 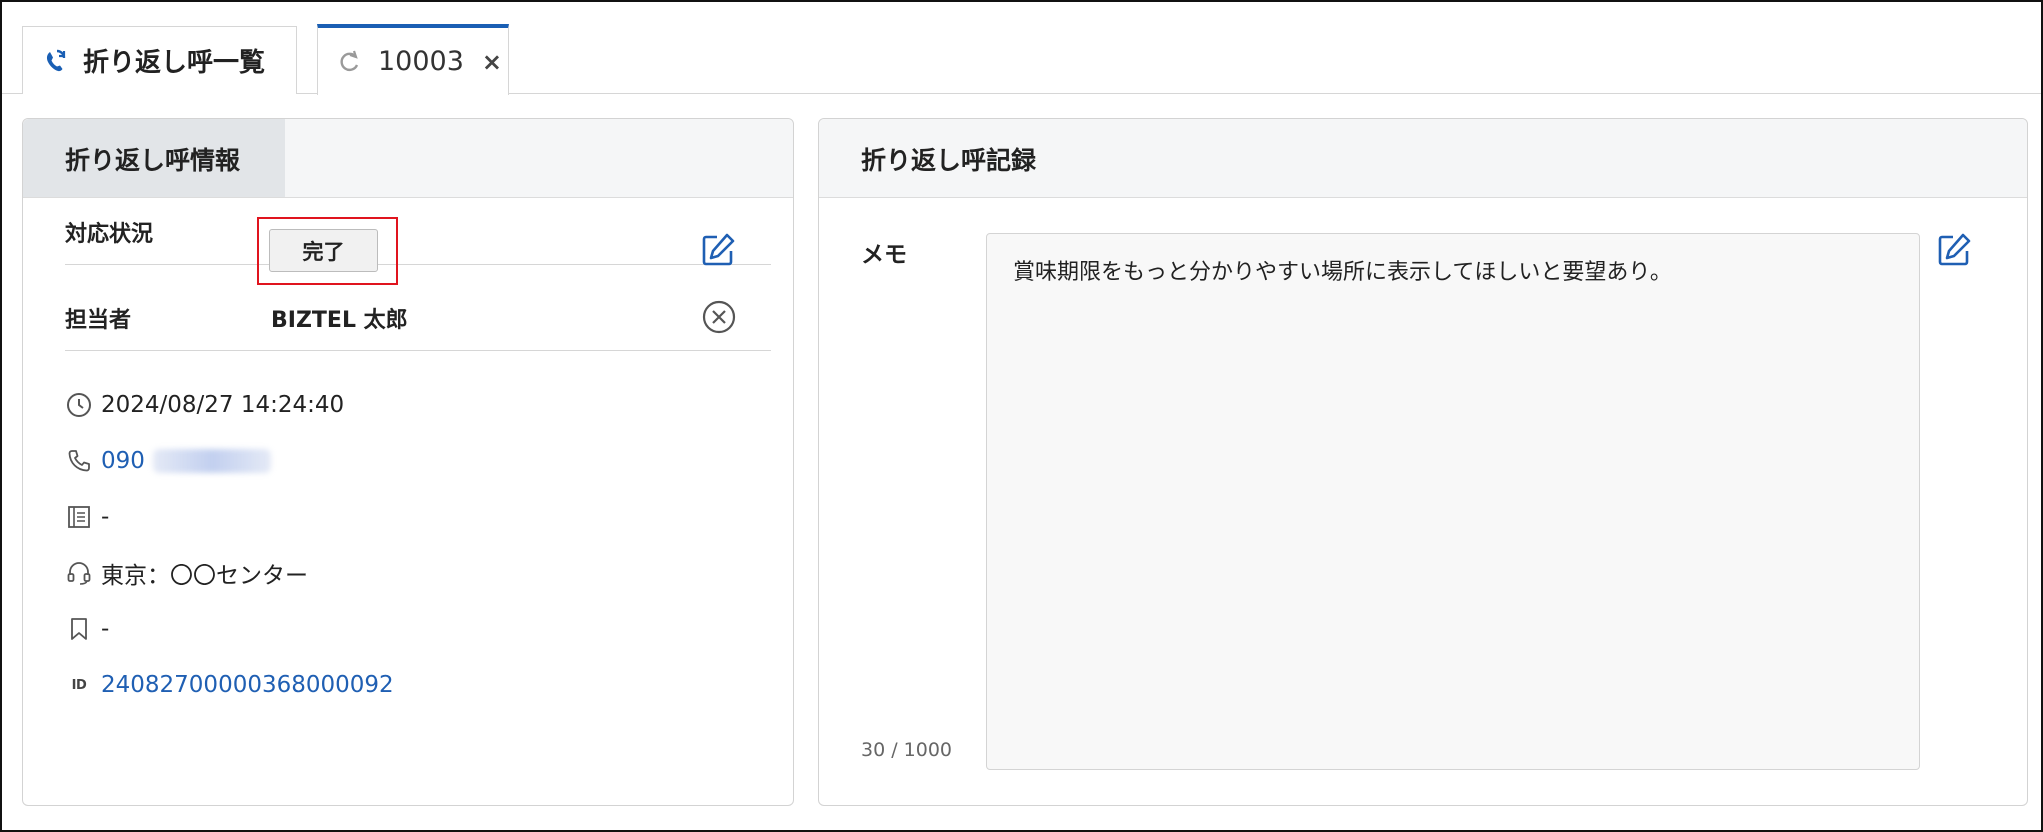 I want to click on id-icon: ID, so click(x=79, y=685).